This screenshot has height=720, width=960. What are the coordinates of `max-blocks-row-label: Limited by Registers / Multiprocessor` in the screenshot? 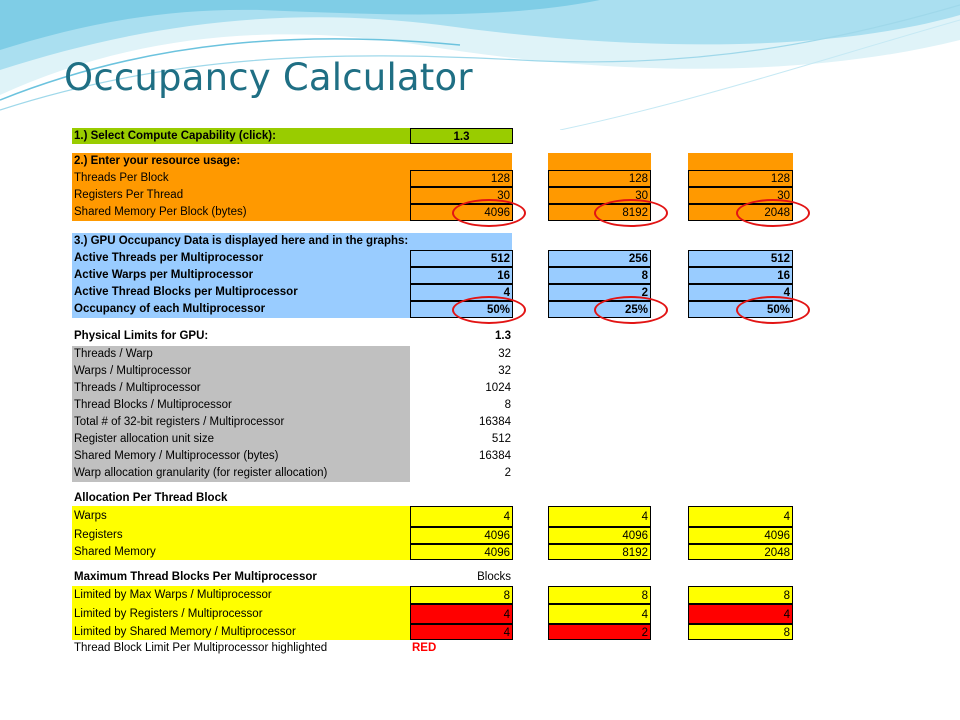 It's located at (241, 614).